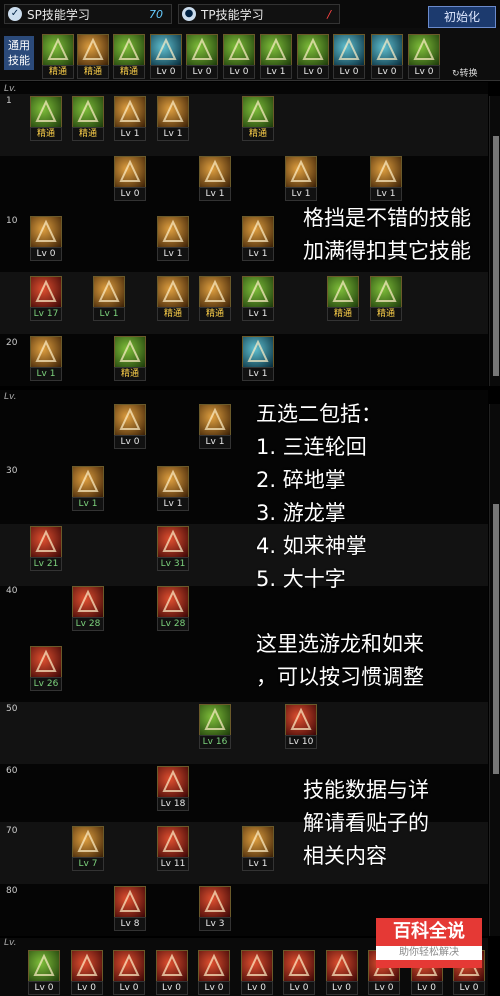 The image size is (500, 996). Describe the element at coordinates (462, 17) in the screenshot. I see `init-button: 初始化` at that location.